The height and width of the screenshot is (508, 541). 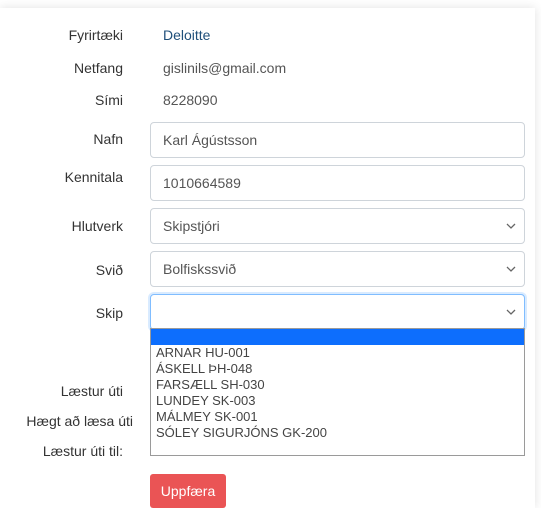 What do you see at coordinates (109, 313) in the screenshot?
I see `ship-label: Skip` at bounding box center [109, 313].